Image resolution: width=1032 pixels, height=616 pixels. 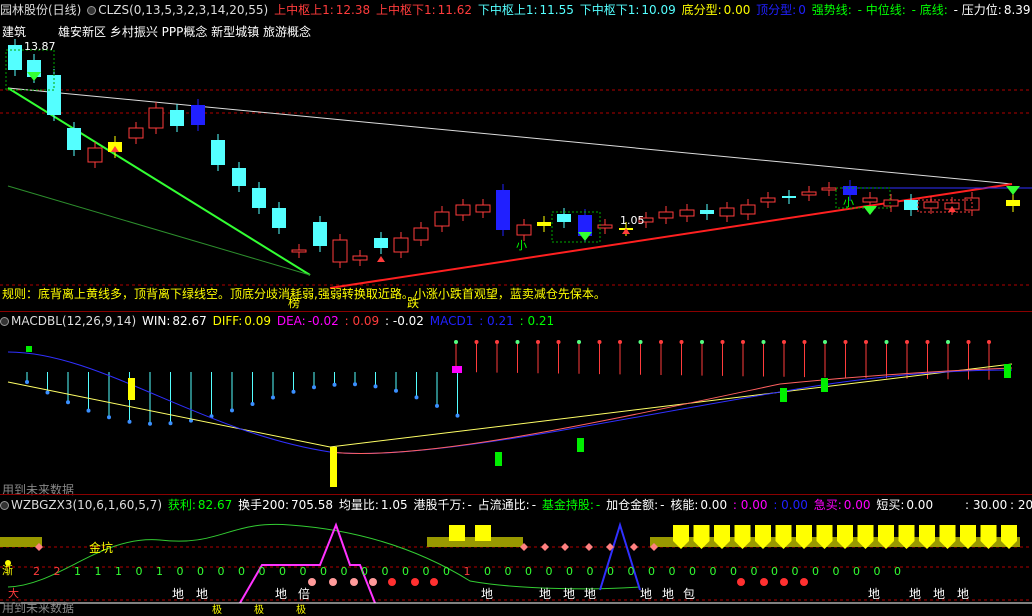 What do you see at coordinates (362, 321) in the screenshot?
I see `macd-v1: : 0.09` at bounding box center [362, 321].